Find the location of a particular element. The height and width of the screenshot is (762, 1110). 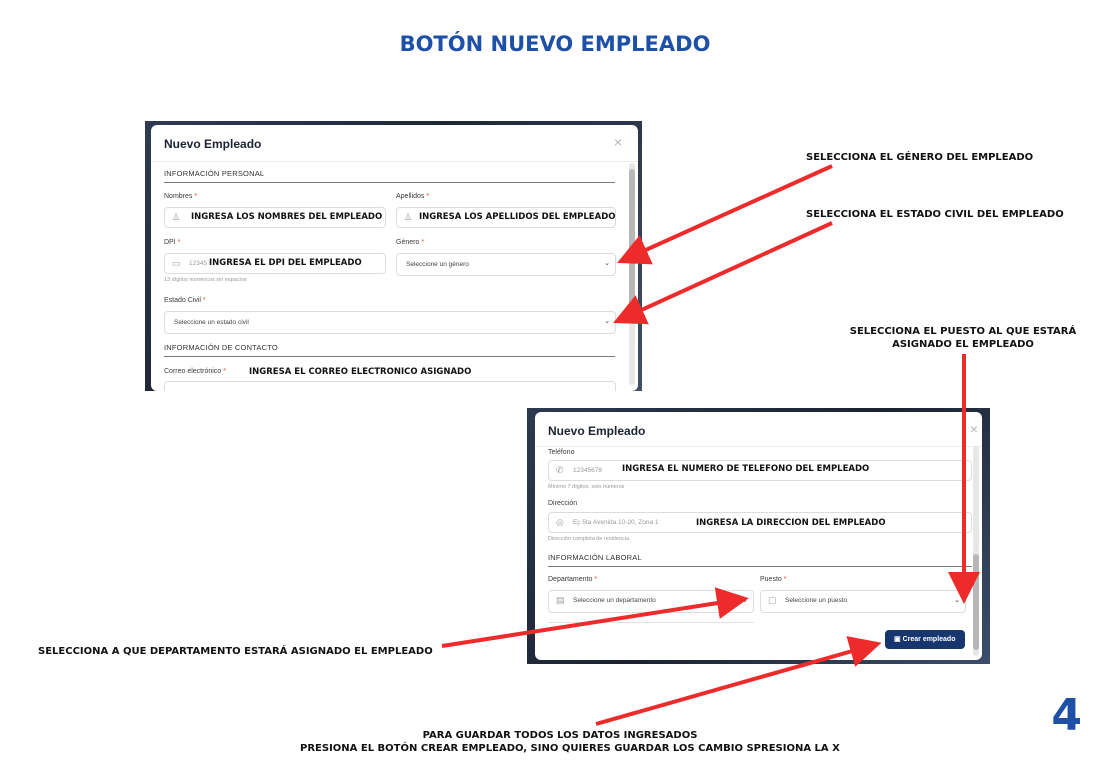

arrow-civil-status is located at coordinates (723, 273).